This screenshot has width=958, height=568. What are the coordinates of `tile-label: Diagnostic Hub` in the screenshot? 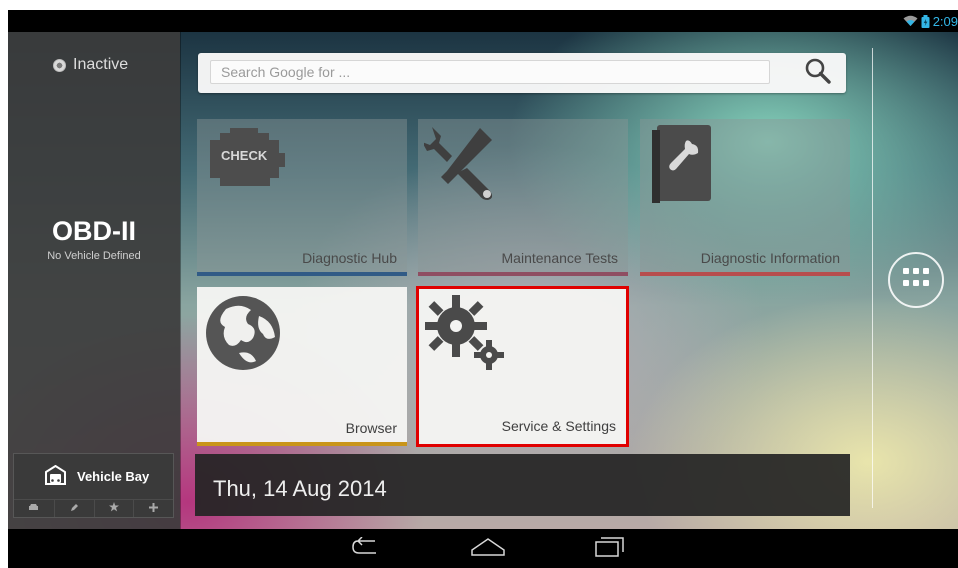 It's located at (349, 258).